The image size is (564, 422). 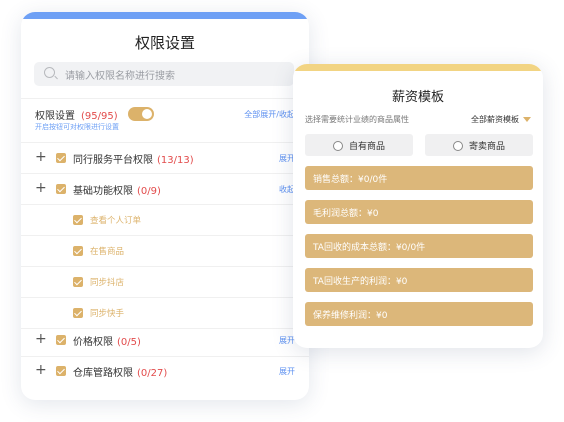 I want to click on search-placeholder: 请输入权限名称进行搜索, so click(x=120, y=76).